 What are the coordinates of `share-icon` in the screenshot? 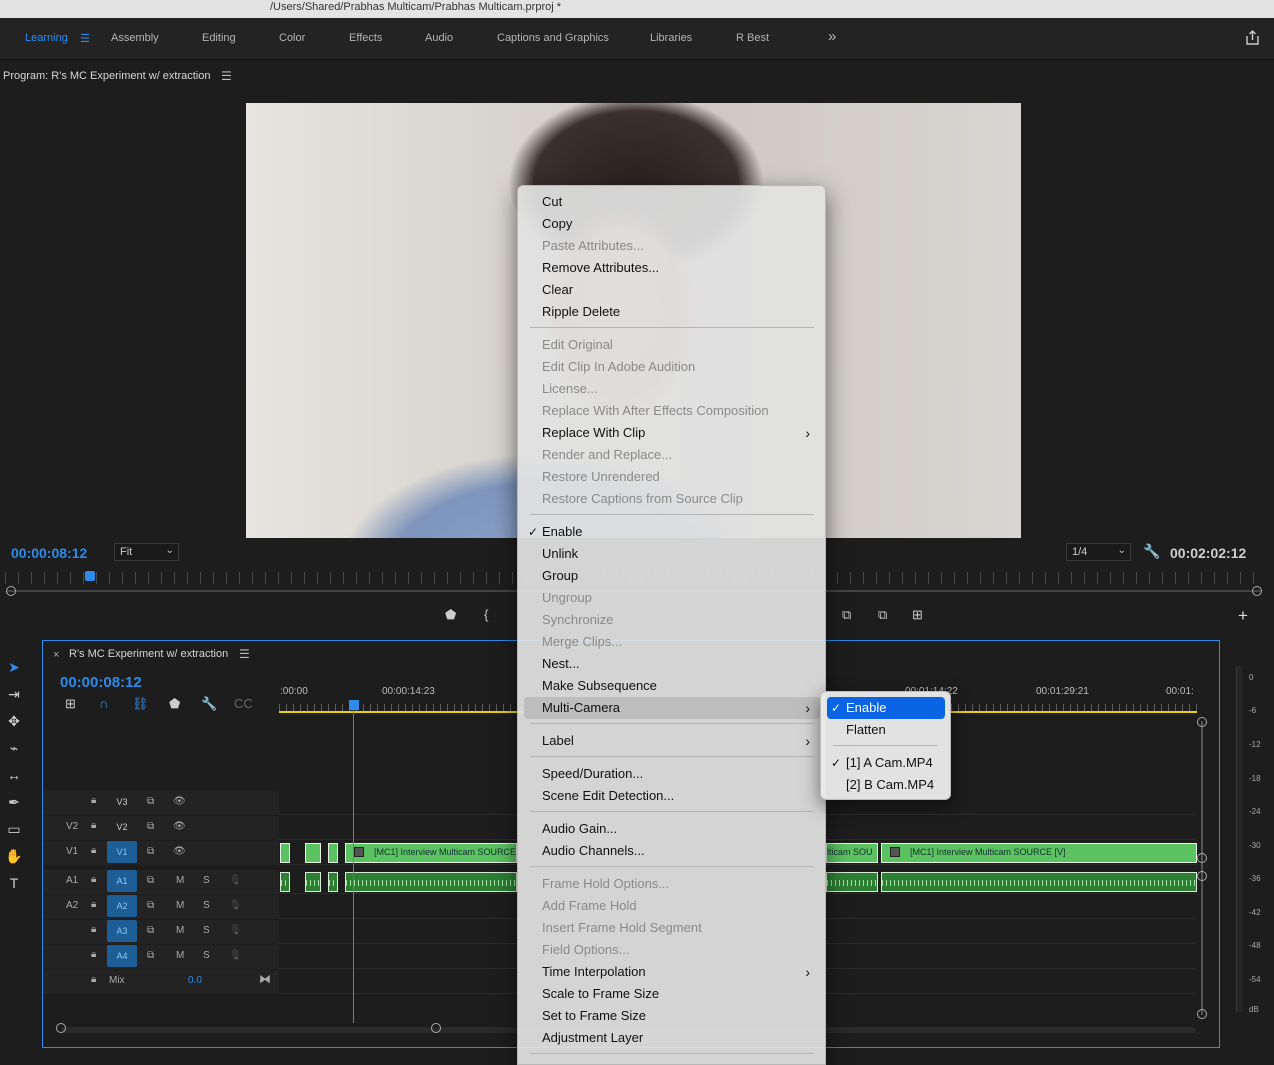 It's located at (1252, 37).